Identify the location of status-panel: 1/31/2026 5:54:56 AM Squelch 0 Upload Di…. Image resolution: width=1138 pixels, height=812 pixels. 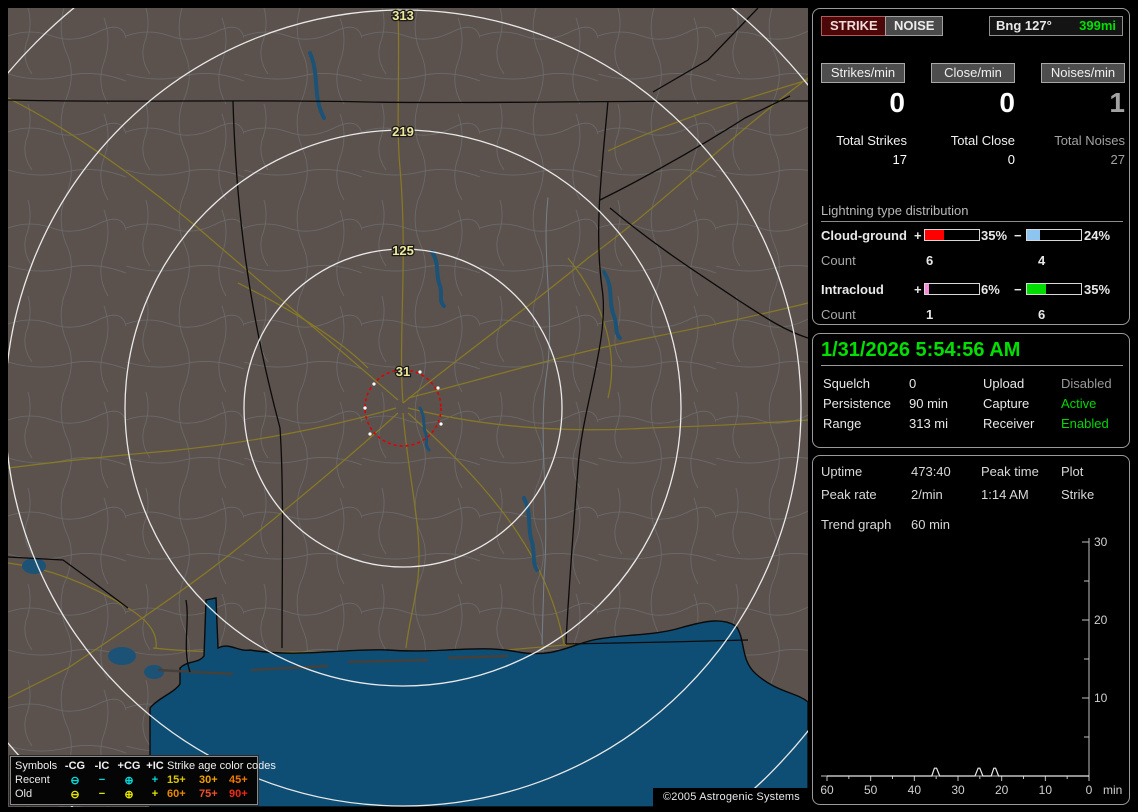
(971, 390).